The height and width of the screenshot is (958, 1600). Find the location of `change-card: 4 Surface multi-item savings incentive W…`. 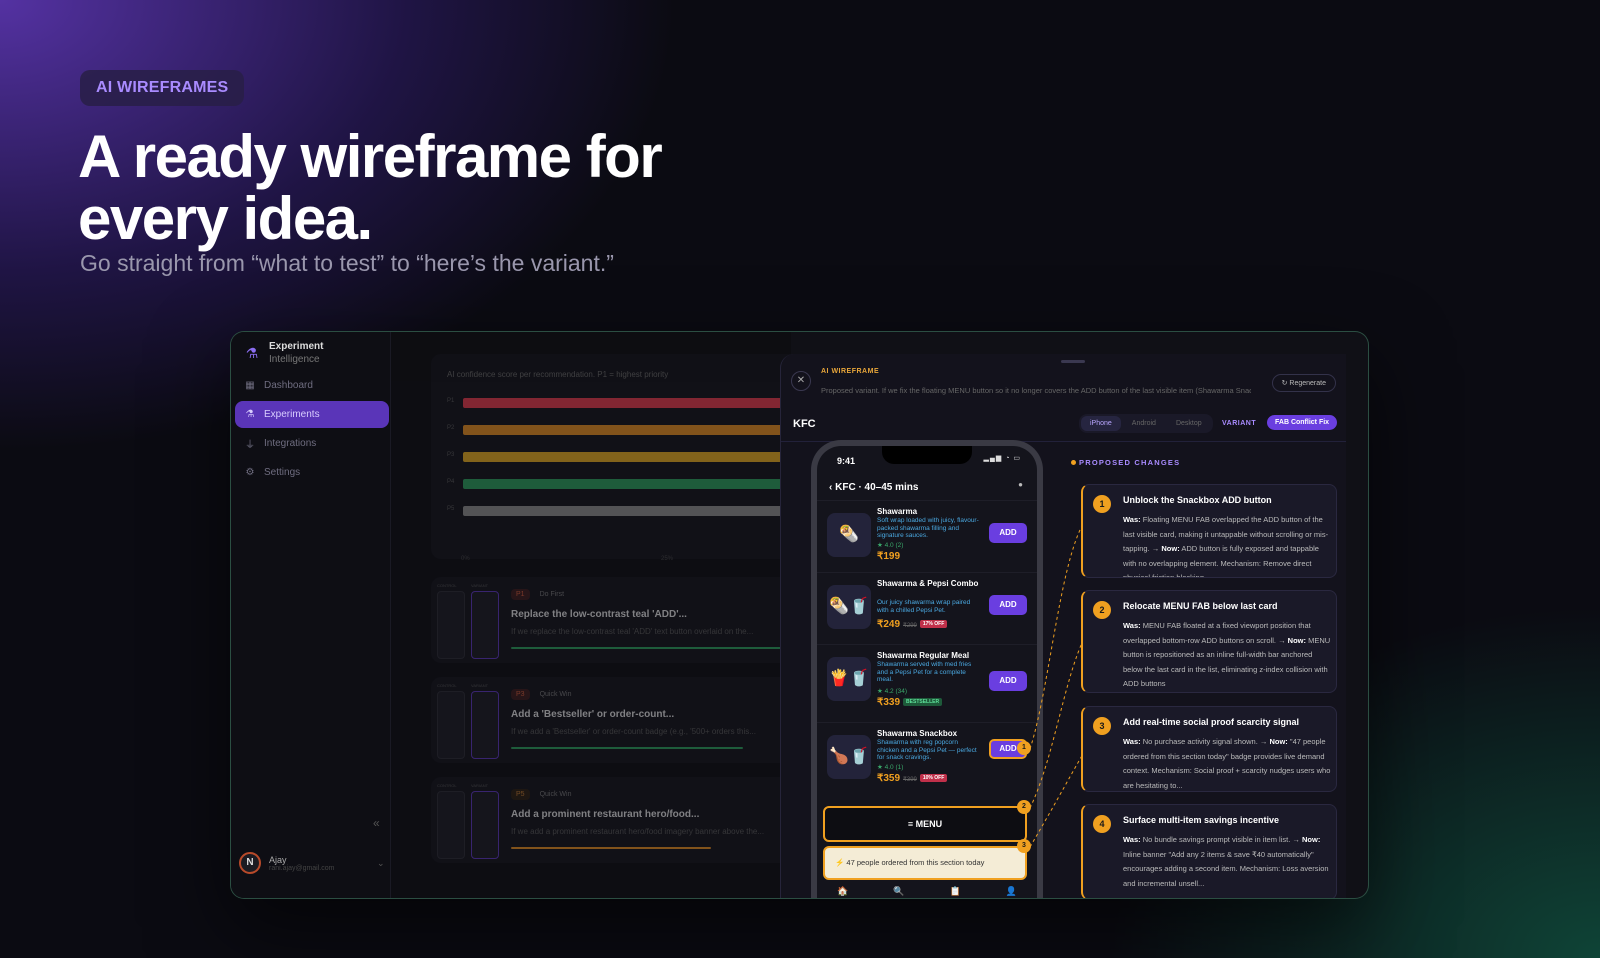

change-card: 4 Surface multi-item savings incentive W… is located at coordinates (1209, 851).